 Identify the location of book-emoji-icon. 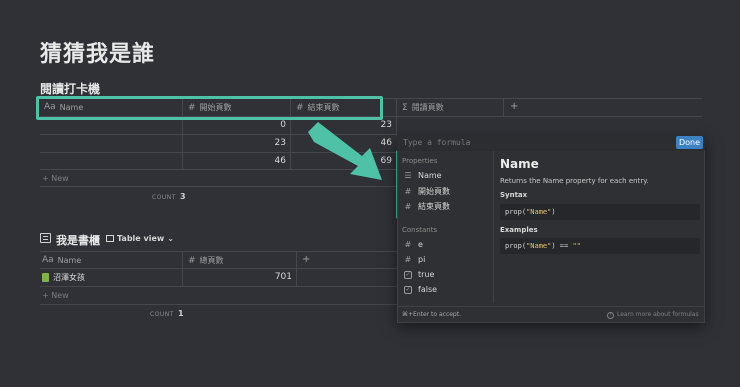
(45, 277).